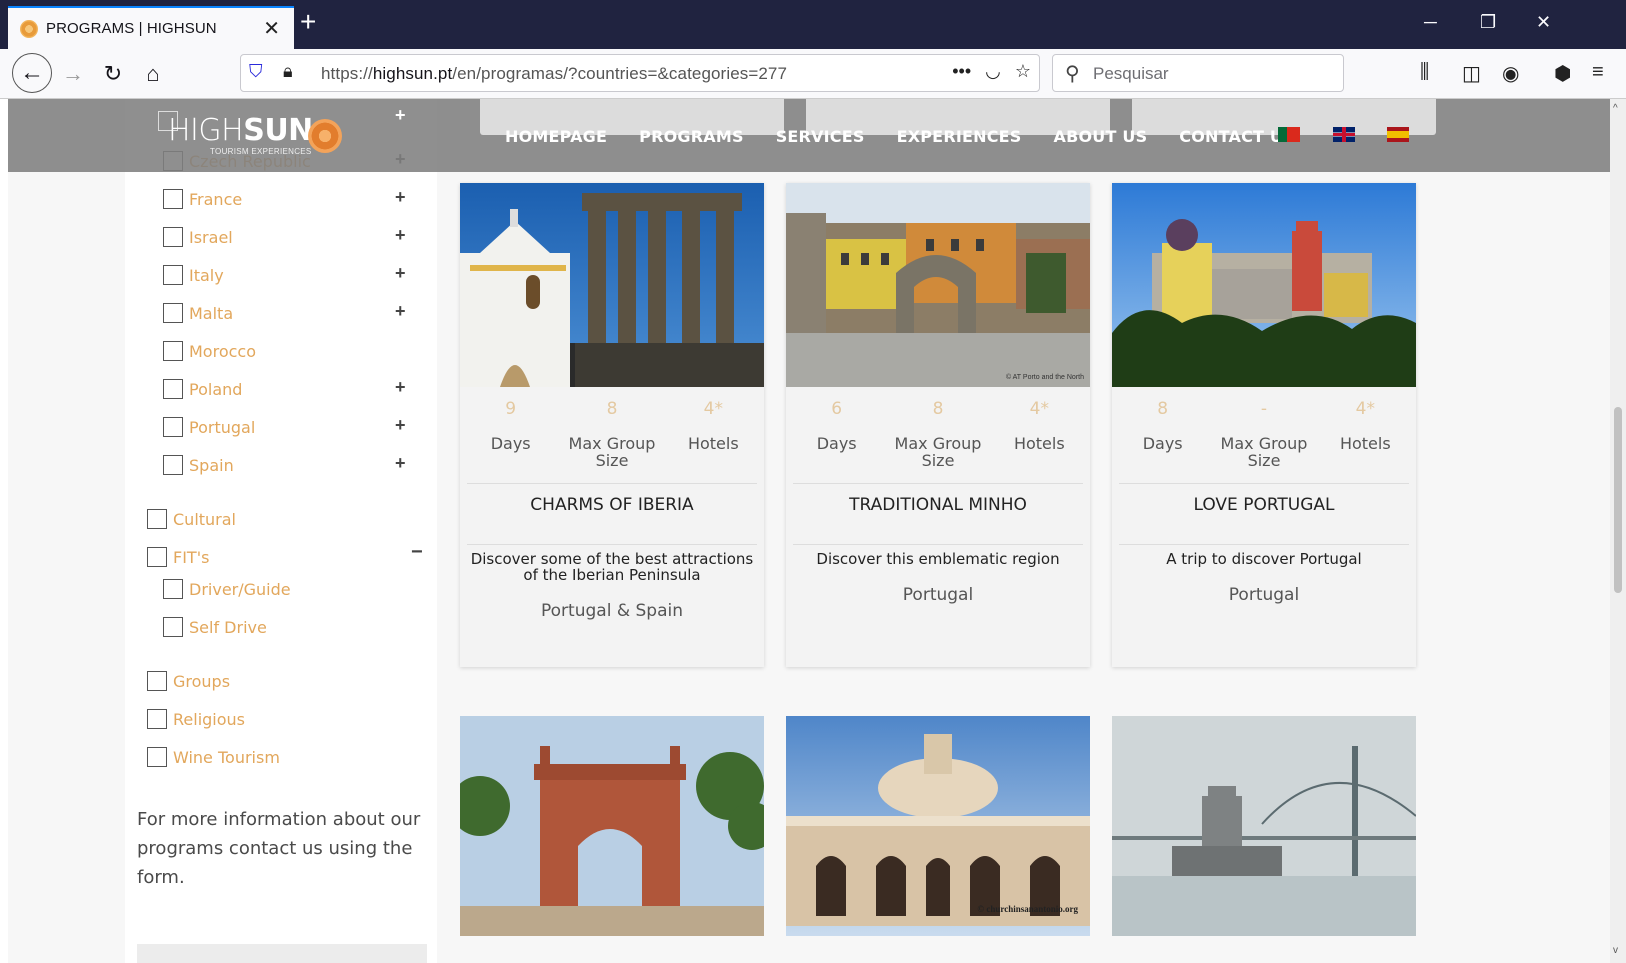 The image size is (1626, 963). I want to click on category-filter-wine-tourism: Wine Tourism, so click(213, 757).